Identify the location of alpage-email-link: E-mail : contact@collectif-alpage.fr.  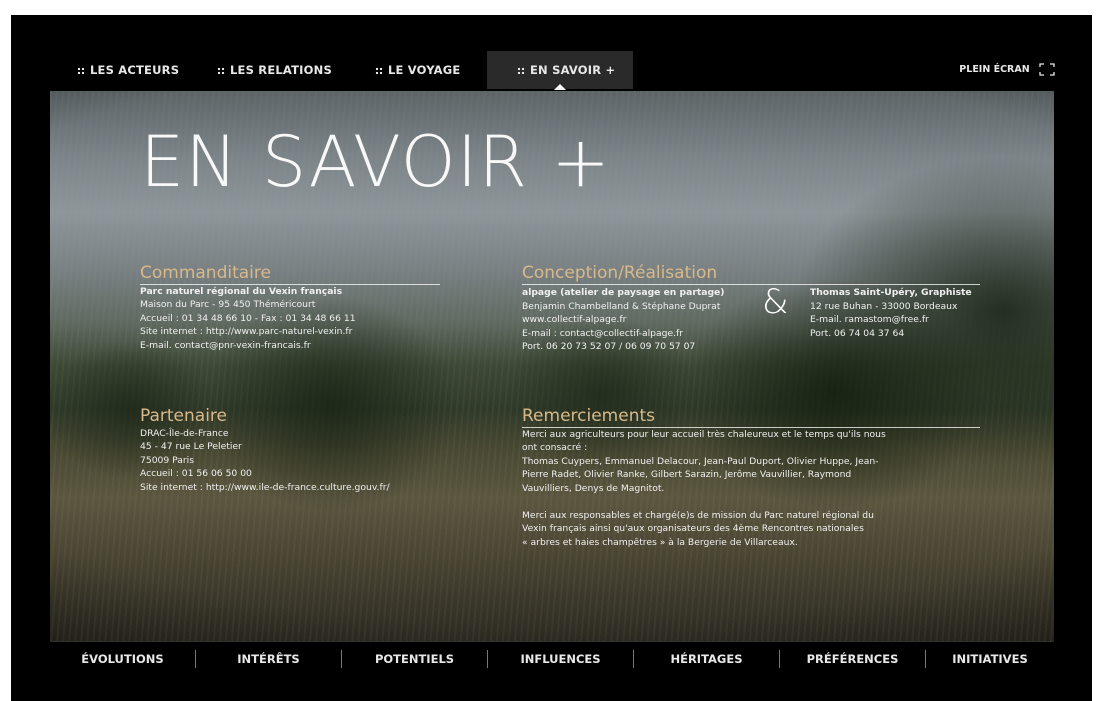
(623, 334).